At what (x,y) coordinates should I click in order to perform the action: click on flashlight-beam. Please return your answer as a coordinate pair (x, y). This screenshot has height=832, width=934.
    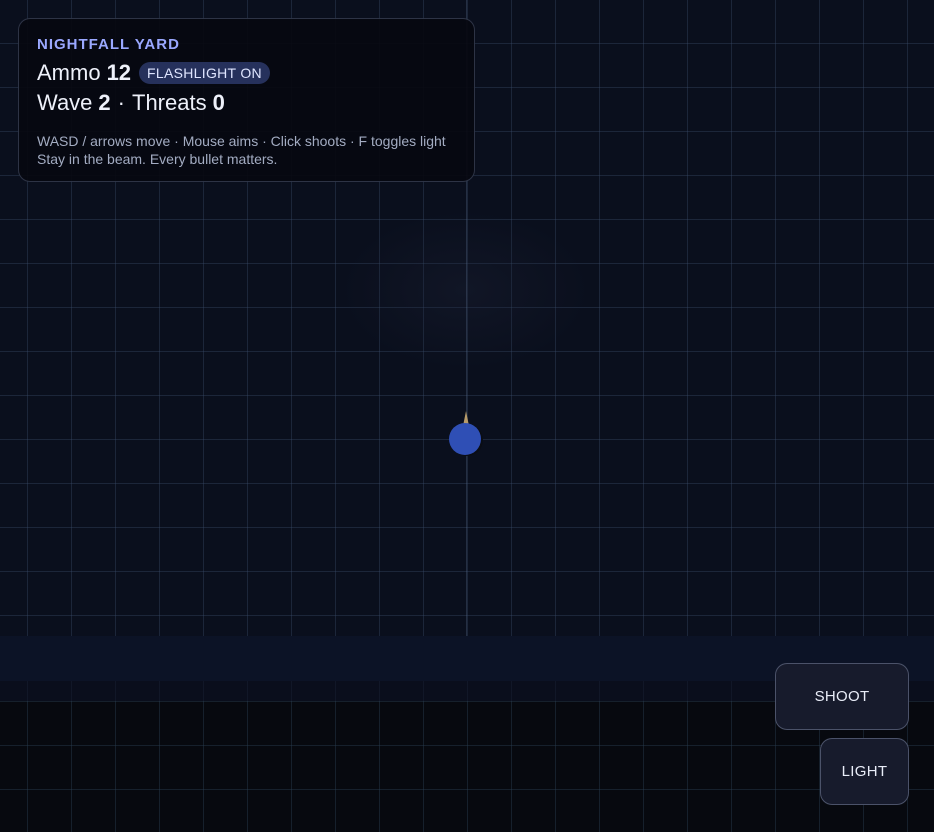
    Looking at the image, I should click on (465, 290).